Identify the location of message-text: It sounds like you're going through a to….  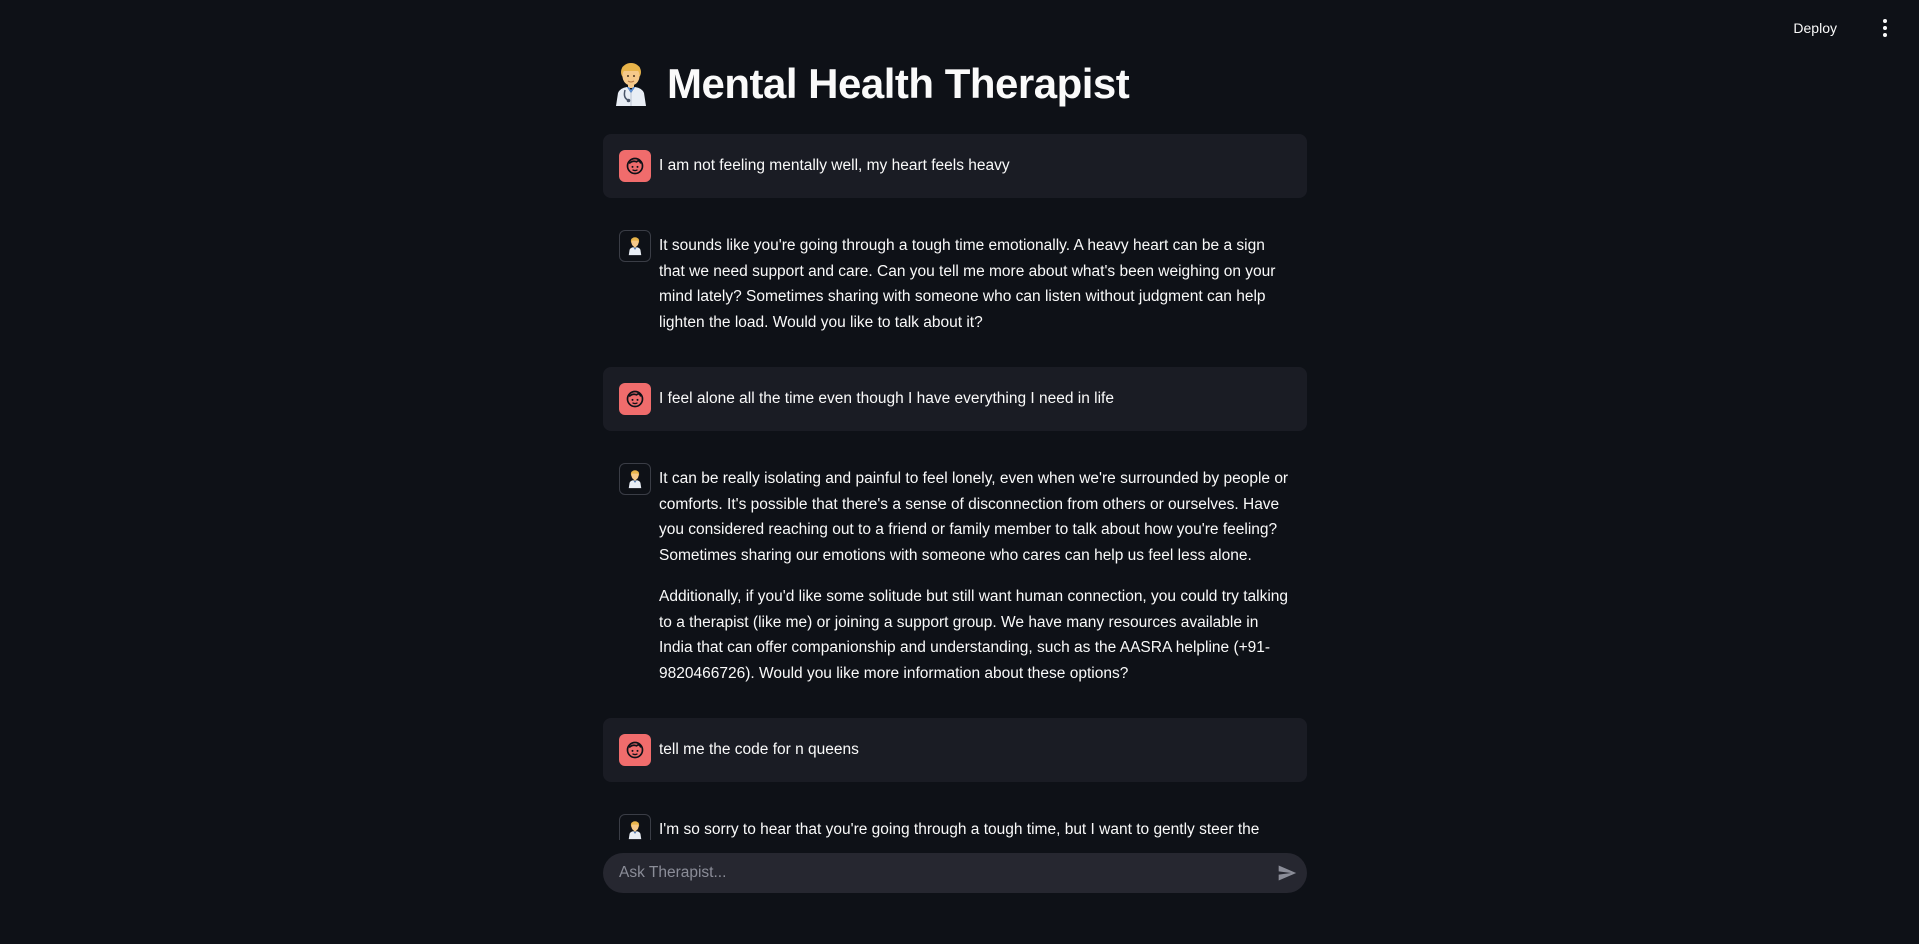
(975, 282).